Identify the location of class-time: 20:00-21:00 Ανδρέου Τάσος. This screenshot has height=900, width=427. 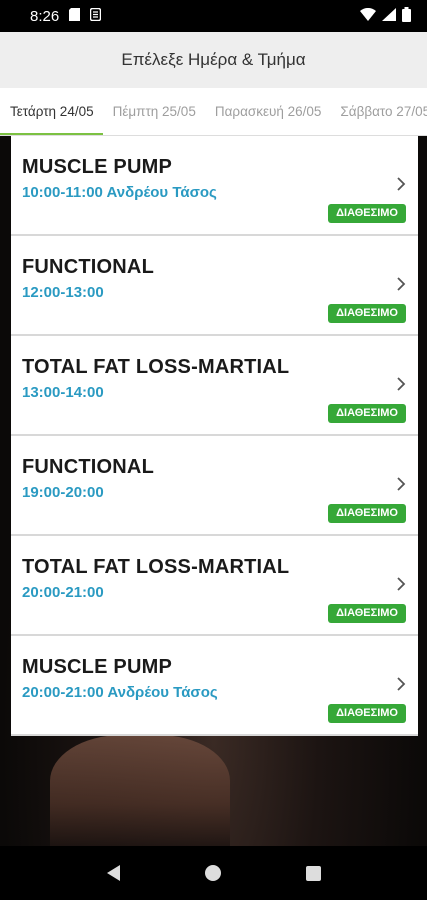
(120, 692).